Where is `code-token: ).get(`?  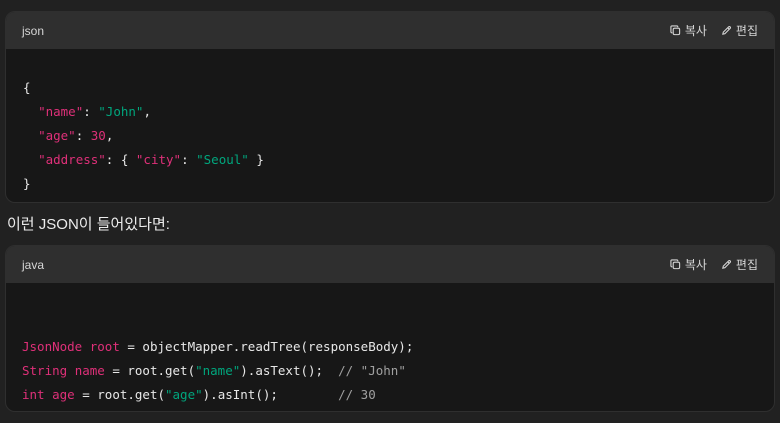
code-token: ).get( is located at coordinates (285, 411).